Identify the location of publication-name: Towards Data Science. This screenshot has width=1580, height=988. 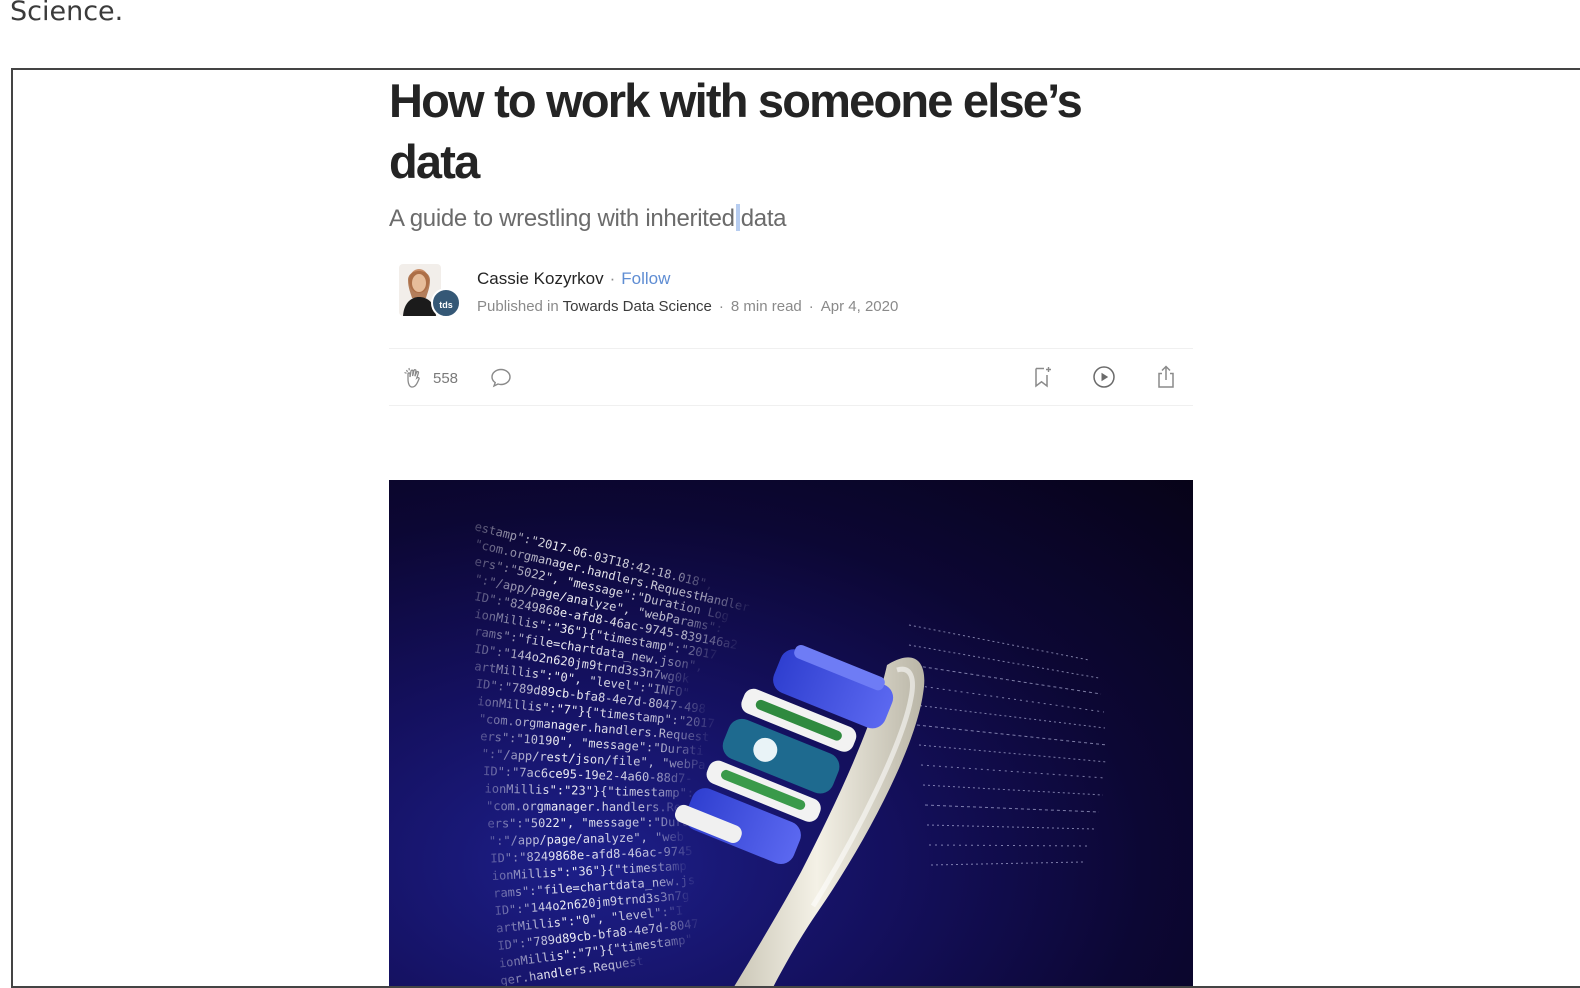
(637, 306).